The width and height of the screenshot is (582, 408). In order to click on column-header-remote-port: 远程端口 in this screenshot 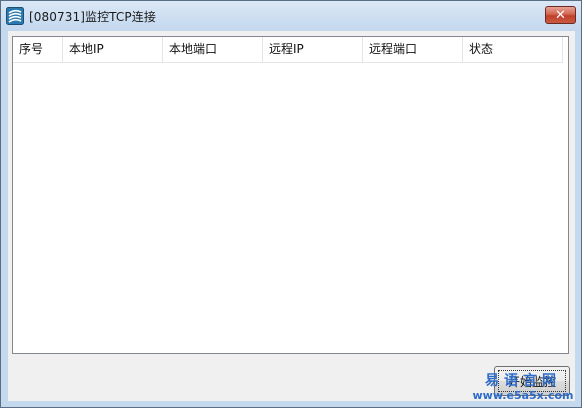, I will do `click(413, 49)`.